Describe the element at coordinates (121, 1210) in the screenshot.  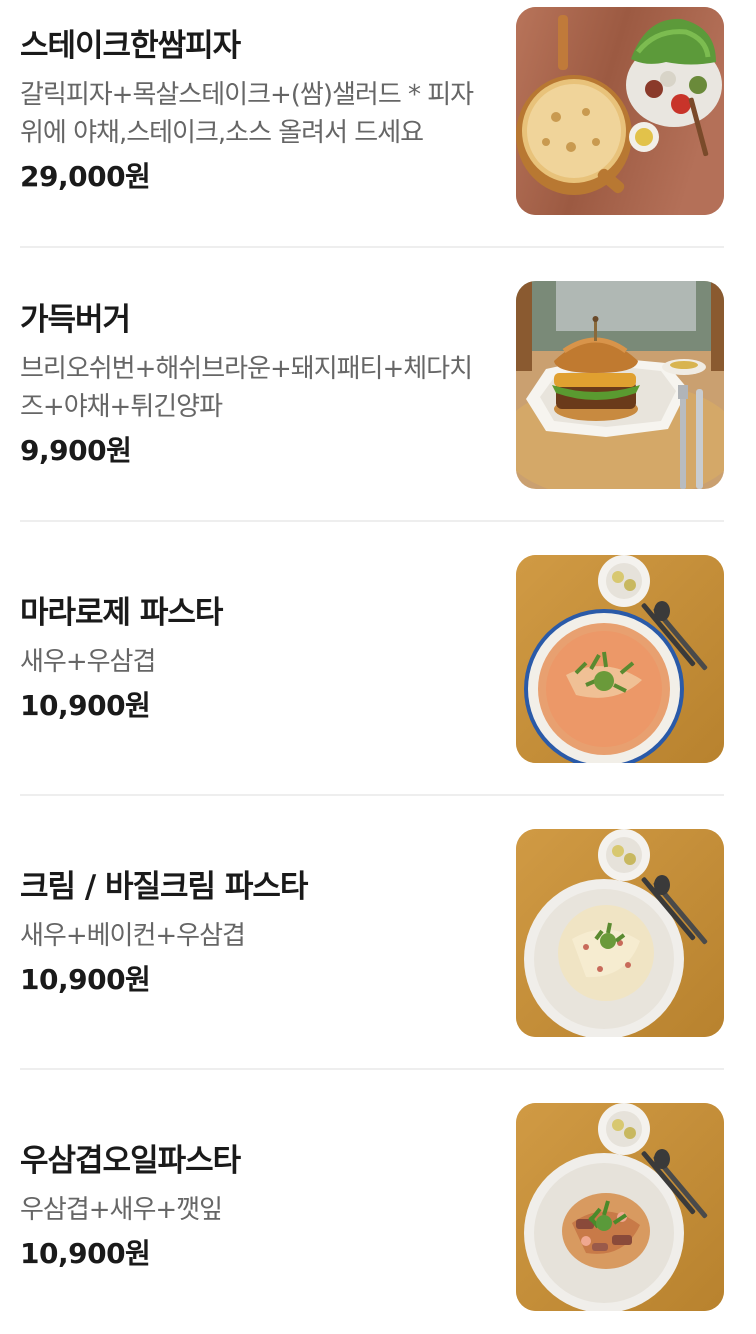
I see `menu-item-description: 우삼겹+새우+깻잎` at that location.